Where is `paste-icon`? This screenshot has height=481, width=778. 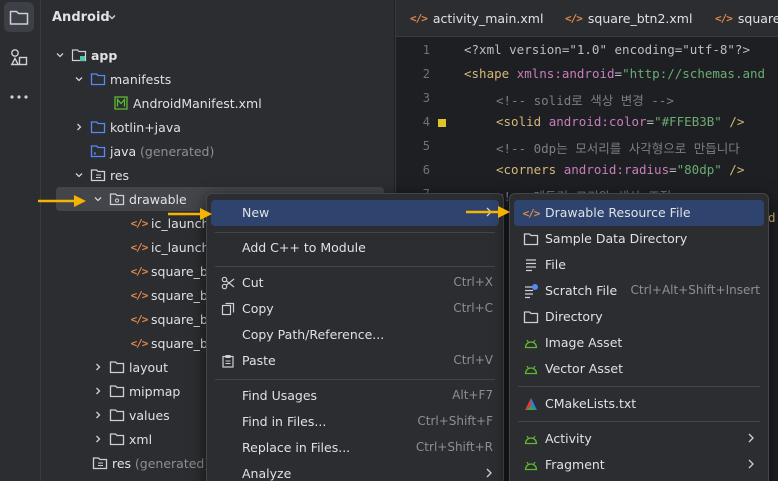
paste-icon is located at coordinates (228, 361).